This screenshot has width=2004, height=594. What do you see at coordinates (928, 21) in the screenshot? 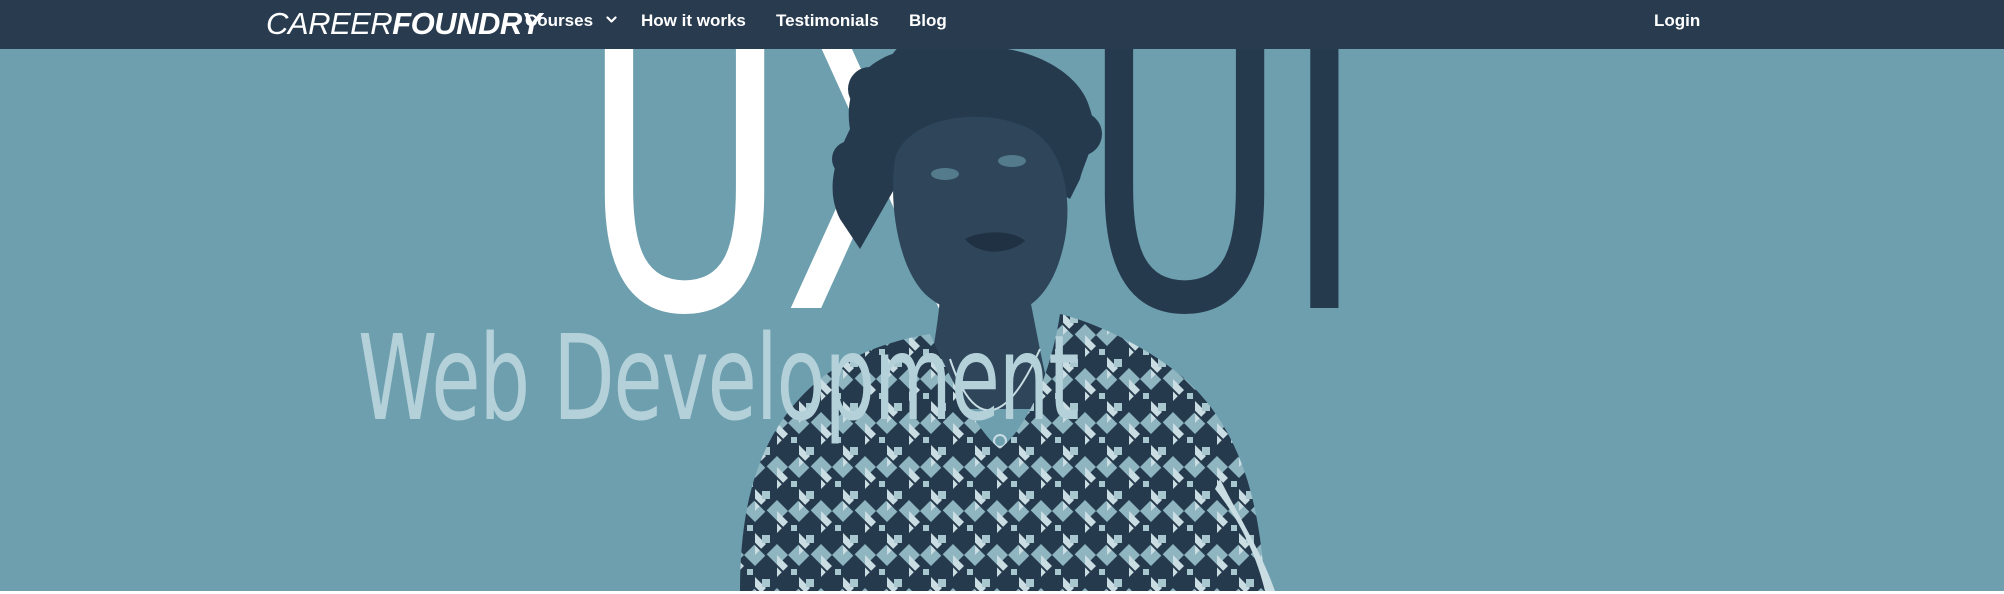
I see `nav-blog-link: Blog` at bounding box center [928, 21].